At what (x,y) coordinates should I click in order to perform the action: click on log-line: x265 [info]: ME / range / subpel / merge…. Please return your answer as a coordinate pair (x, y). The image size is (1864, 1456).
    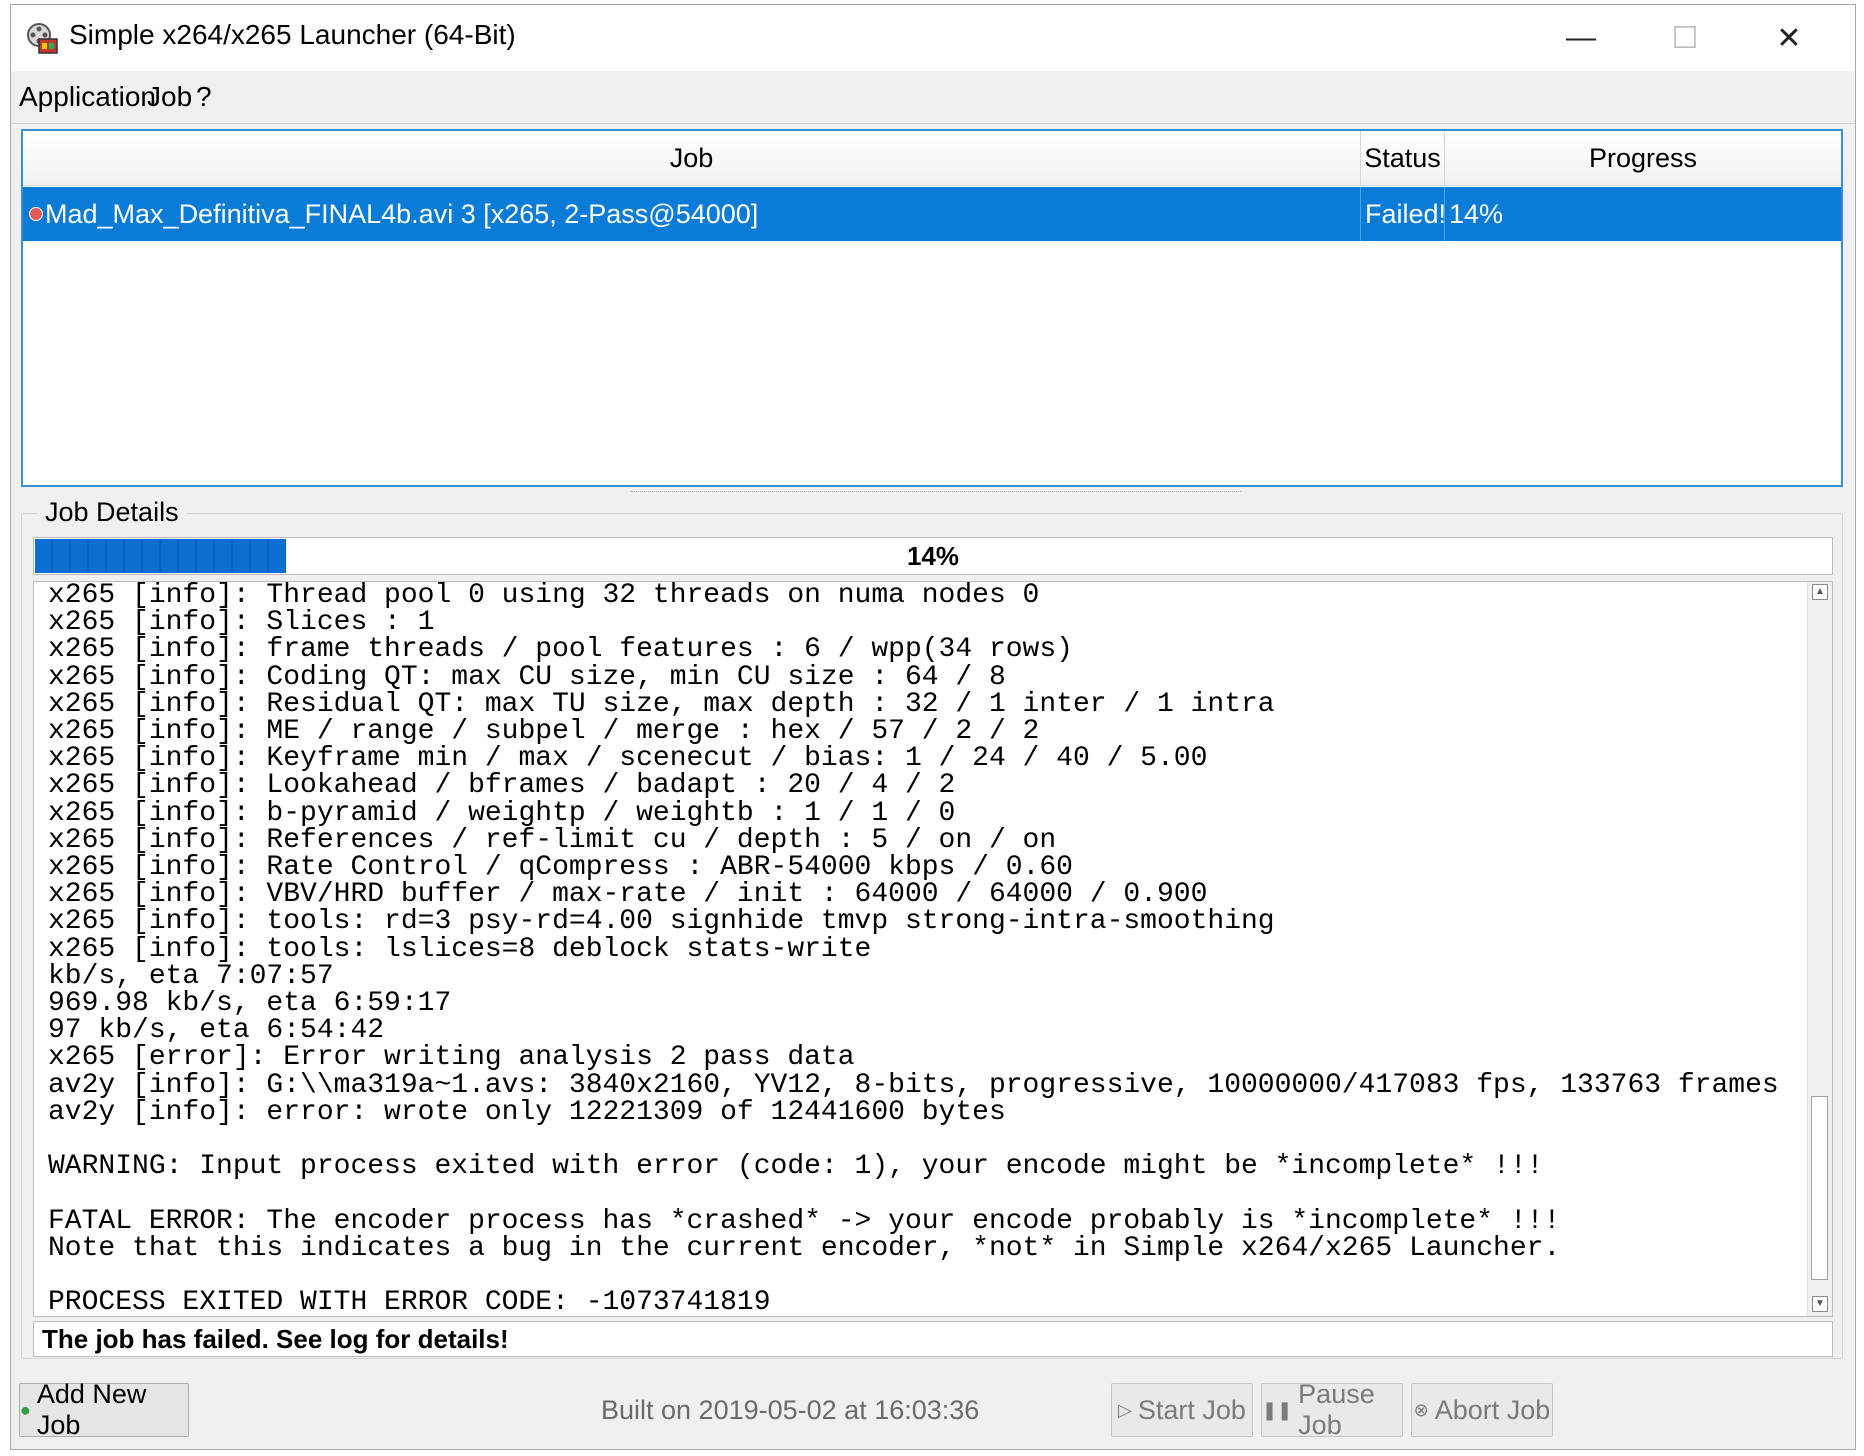
    Looking at the image, I should click on (544, 732).